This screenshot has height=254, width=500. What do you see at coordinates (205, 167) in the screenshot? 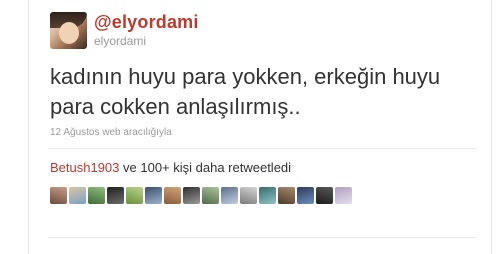
I see `retweet-count-text: ve 100+ kişi daha retweetledi` at bounding box center [205, 167].